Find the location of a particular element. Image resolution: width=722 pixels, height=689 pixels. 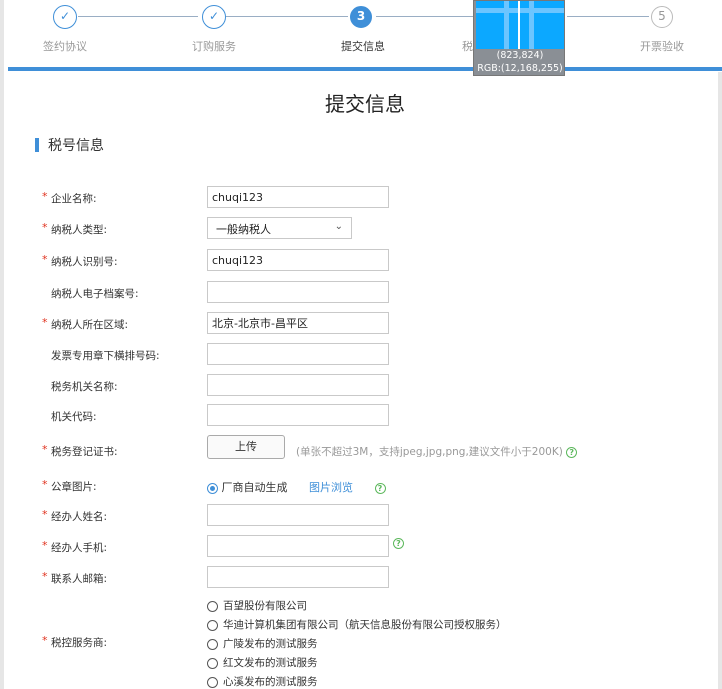

provider-option: 广陵发布的测试服务 is located at coordinates (357, 645).